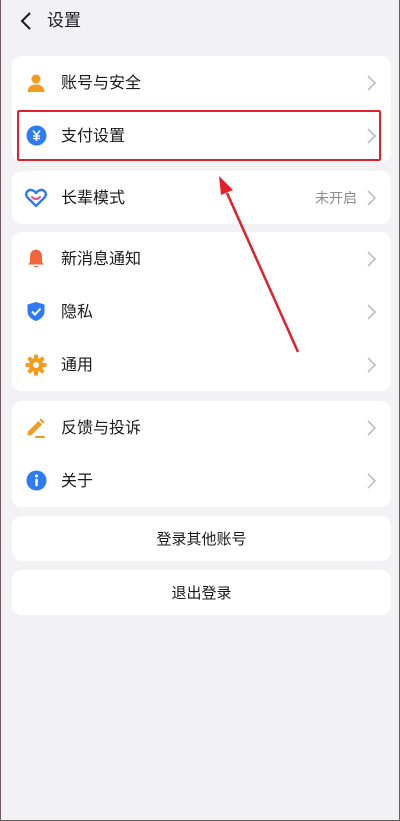 This screenshot has width=400, height=821. Describe the element at coordinates (101, 82) in the screenshot. I see `row-label: 账号与安全` at that location.